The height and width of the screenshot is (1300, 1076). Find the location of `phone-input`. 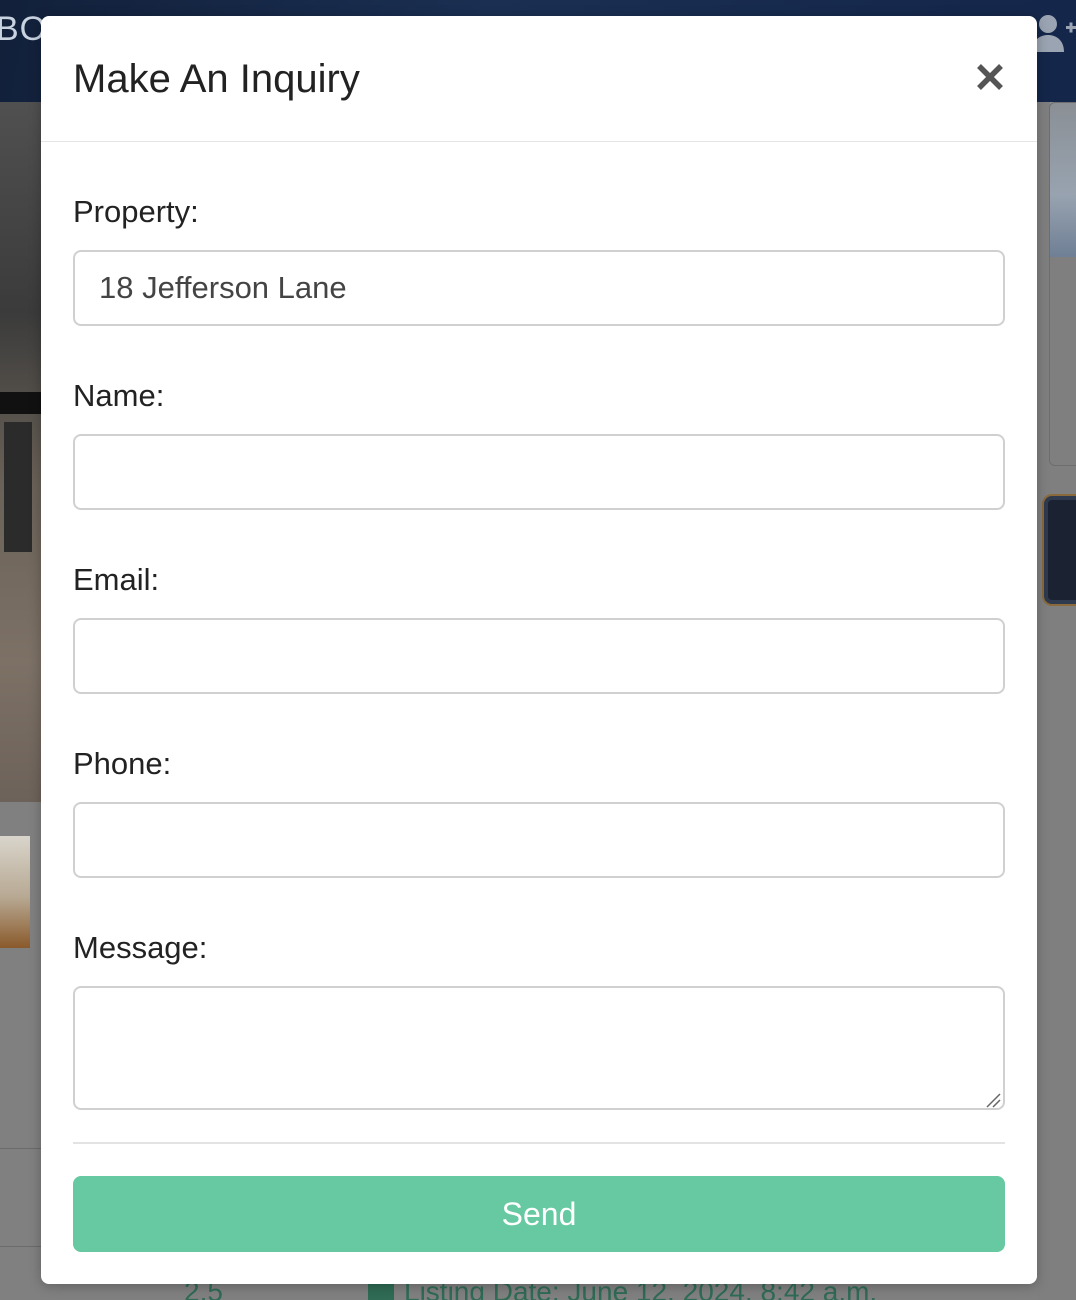

phone-input is located at coordinates (539, 840).